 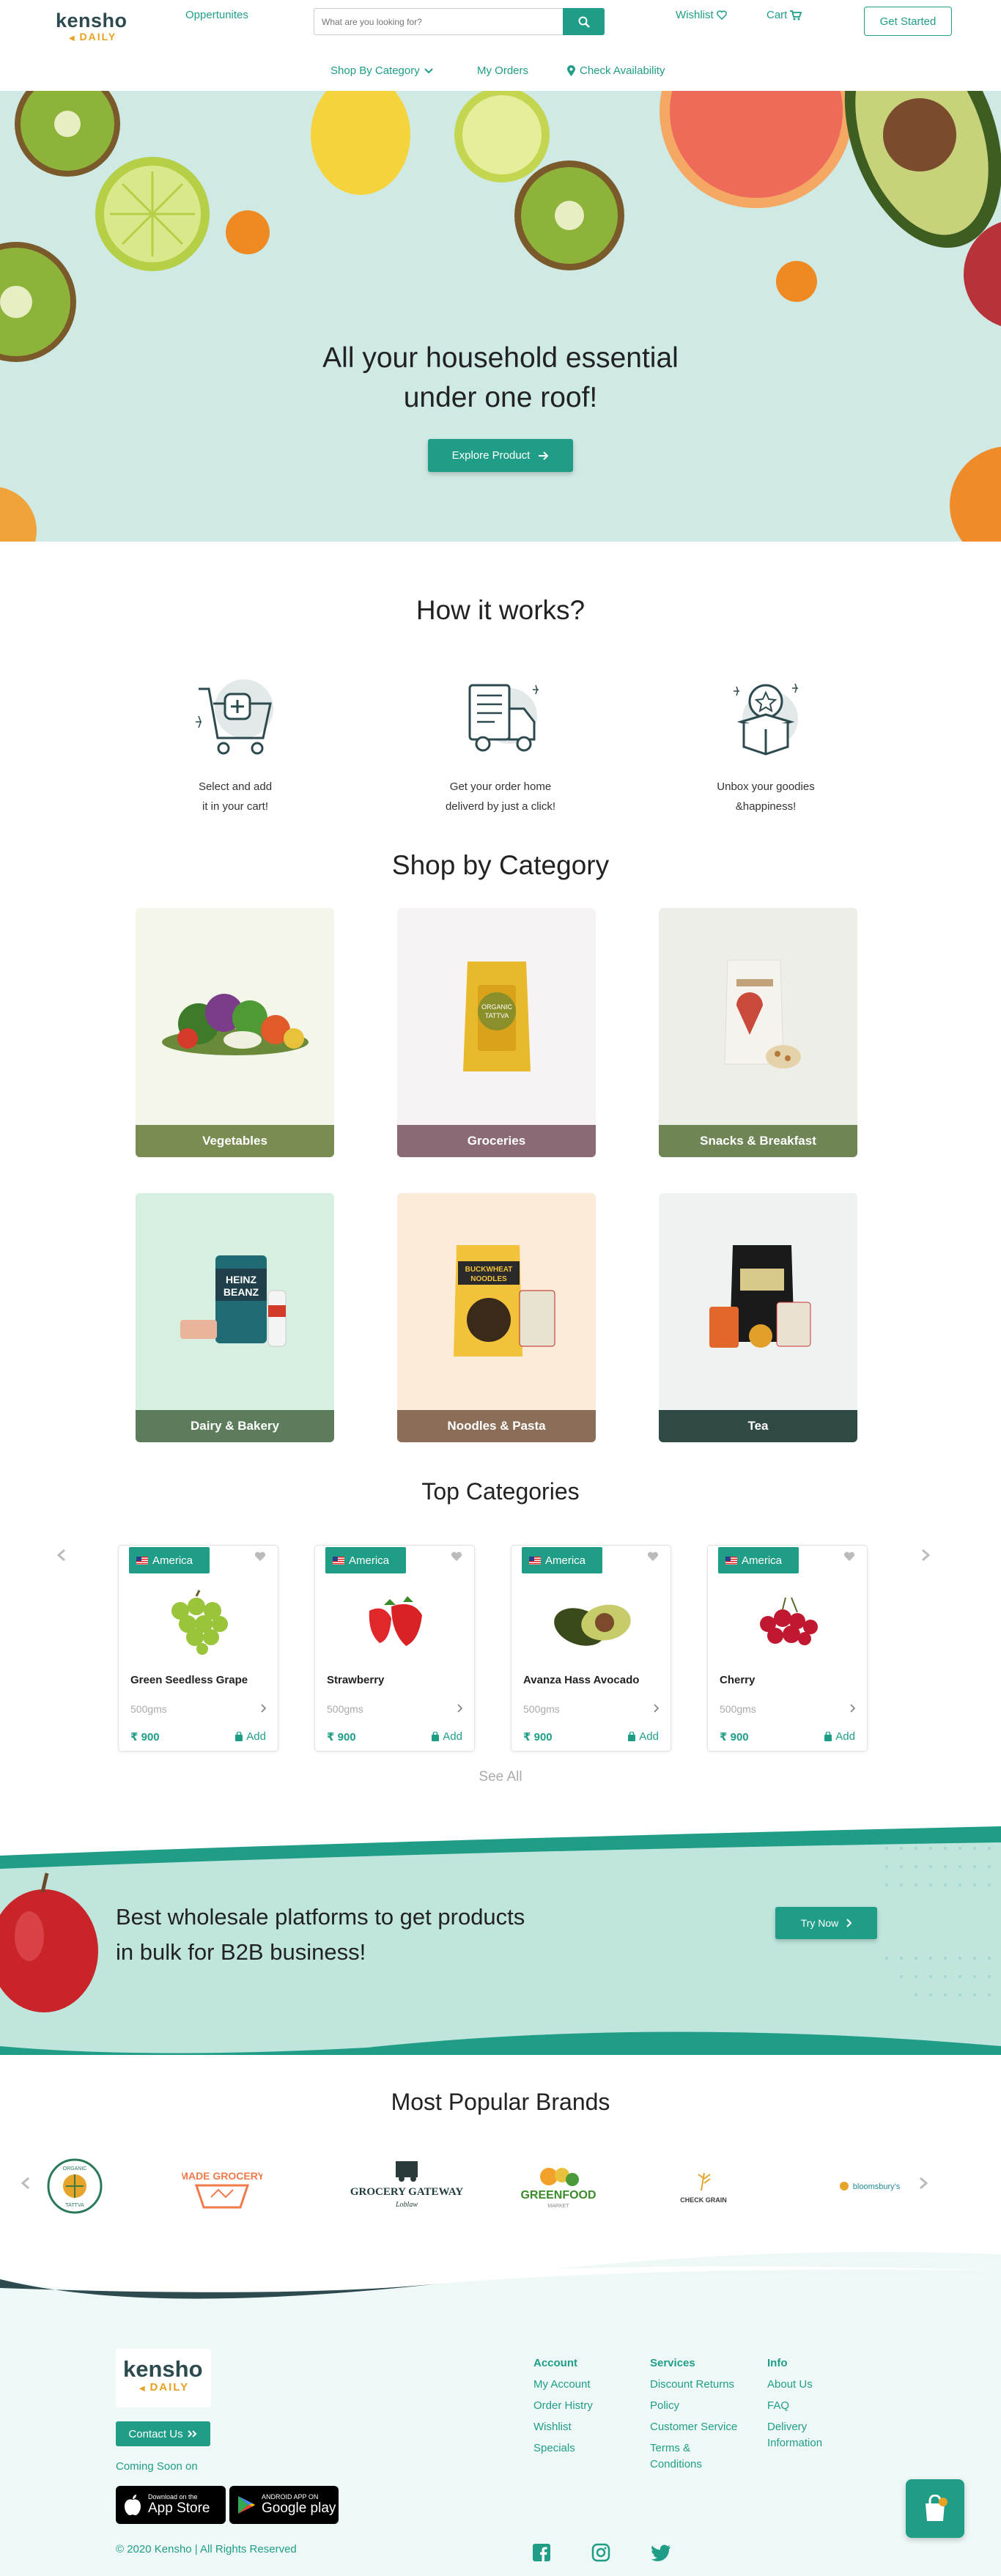 What do you see at coordinates (235, 1317) in the screenshot?
I see `category-card-dairy-bakery: HEINZ BEANZ Dairy & Bakery` at bounding box center [235, 1317].